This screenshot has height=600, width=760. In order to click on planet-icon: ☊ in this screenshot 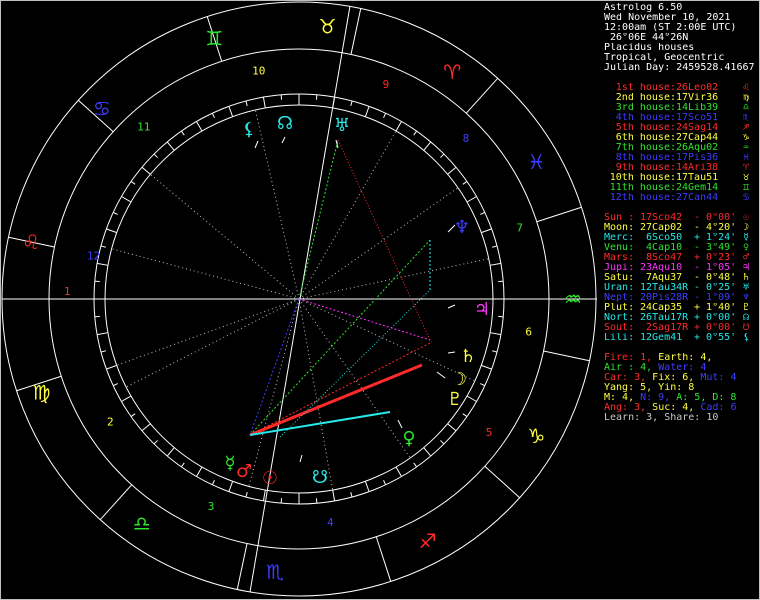, I will do `click(285, 123)`.